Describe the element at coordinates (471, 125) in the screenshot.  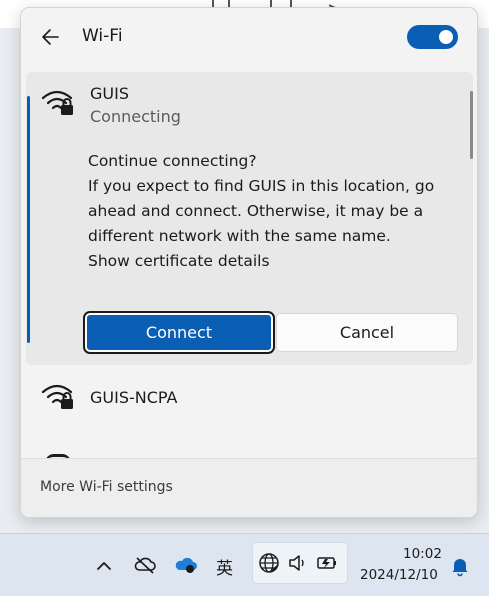
I see `scrollbar-thumb` at that location.